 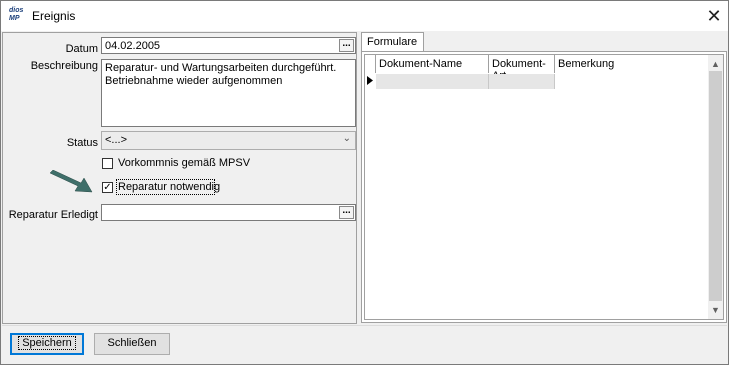 I want to click on scroll-up-icon: ▲, so click(x=715, y=64).